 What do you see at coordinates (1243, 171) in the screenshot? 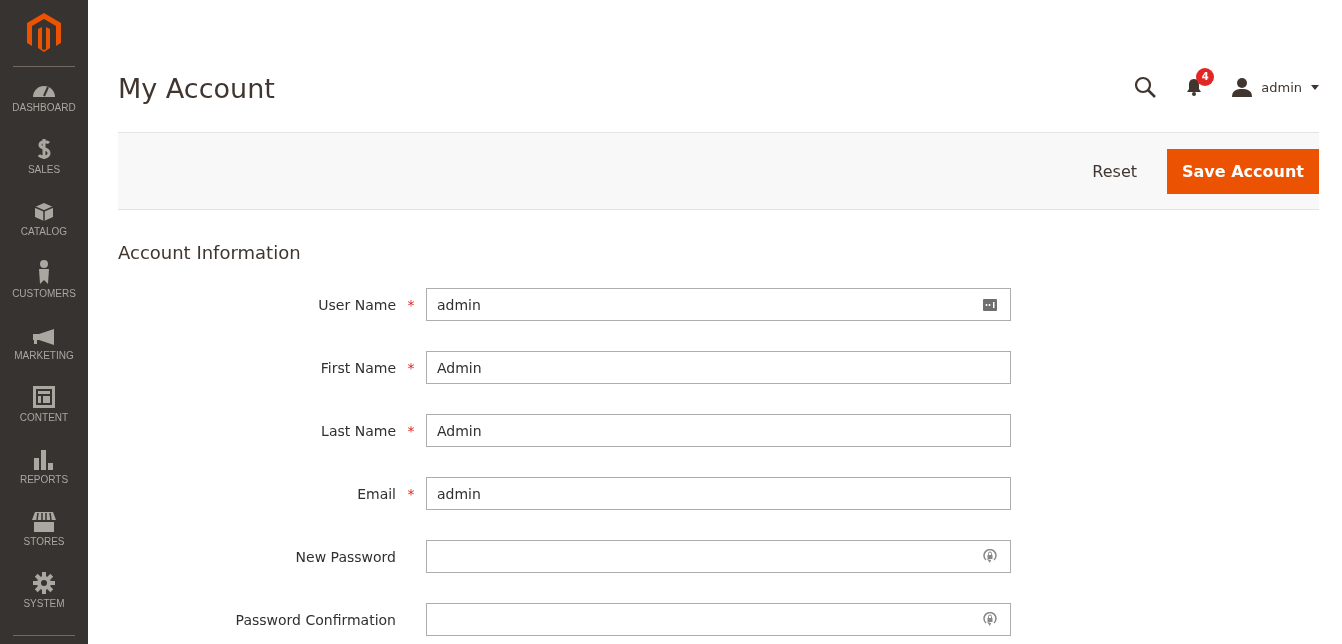
I see `save-button: Save Account` at bounding box center [1243, 171].